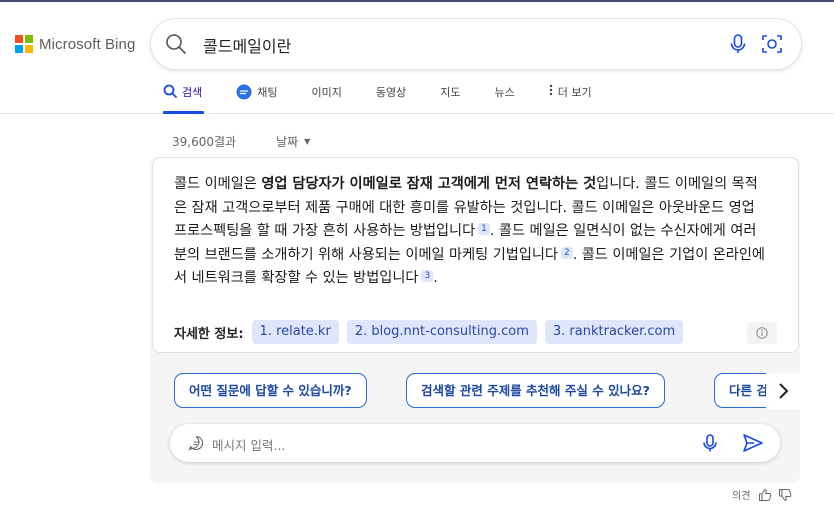  I want to click on citation-1: 1, so click(484, 229).